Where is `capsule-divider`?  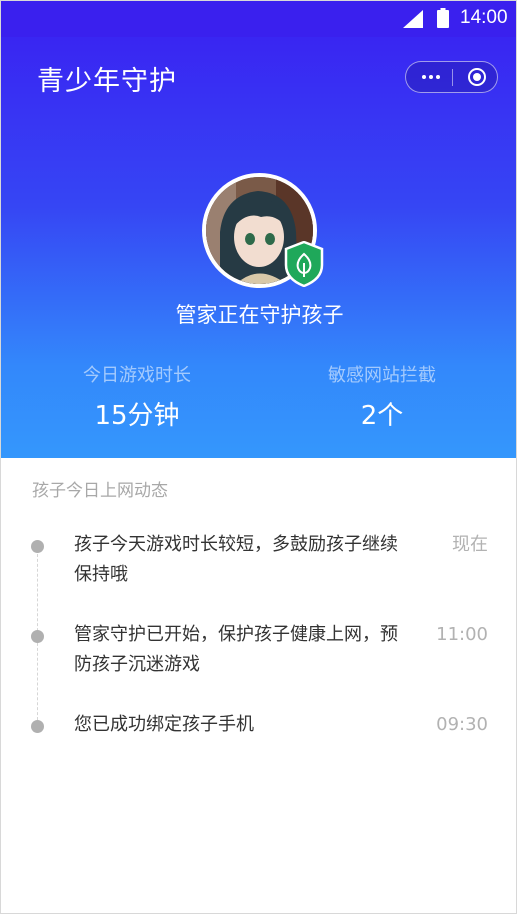 capsule-divider is located at coordinates (452, 77).